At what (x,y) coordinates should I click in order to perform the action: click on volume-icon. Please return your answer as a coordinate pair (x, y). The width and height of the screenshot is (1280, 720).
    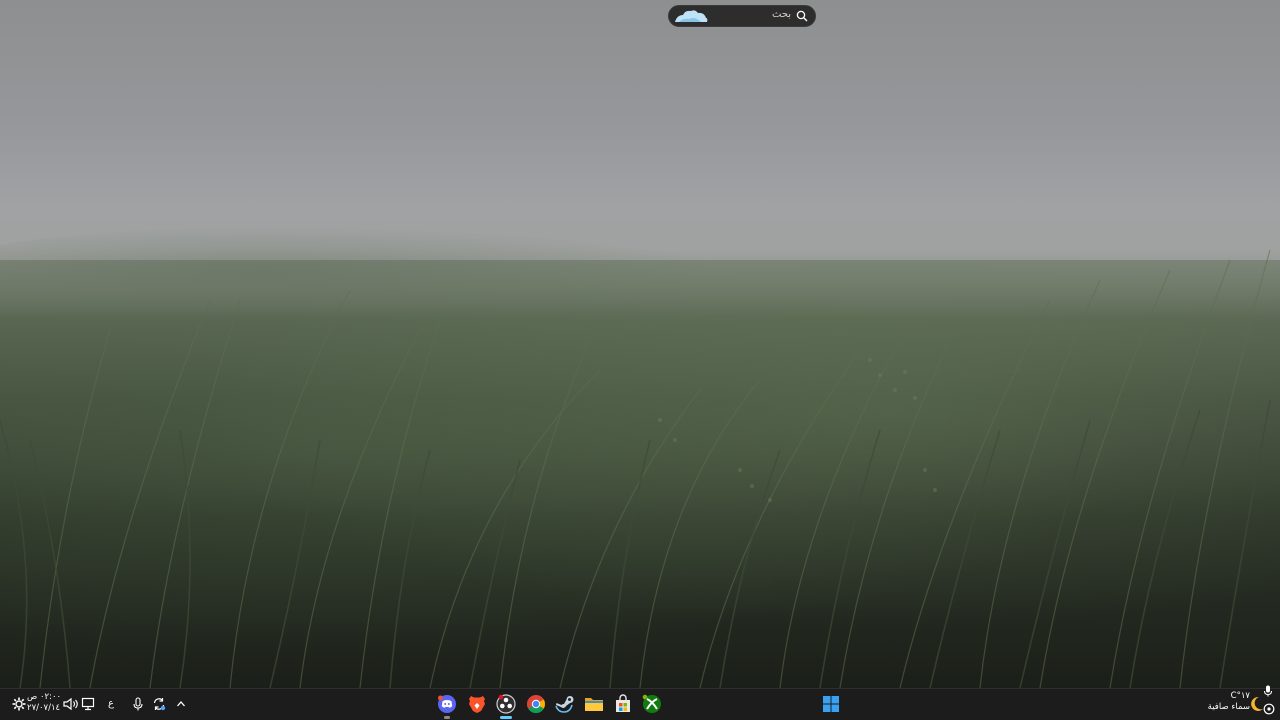
    Looking at the image, I should click on (71, 704).